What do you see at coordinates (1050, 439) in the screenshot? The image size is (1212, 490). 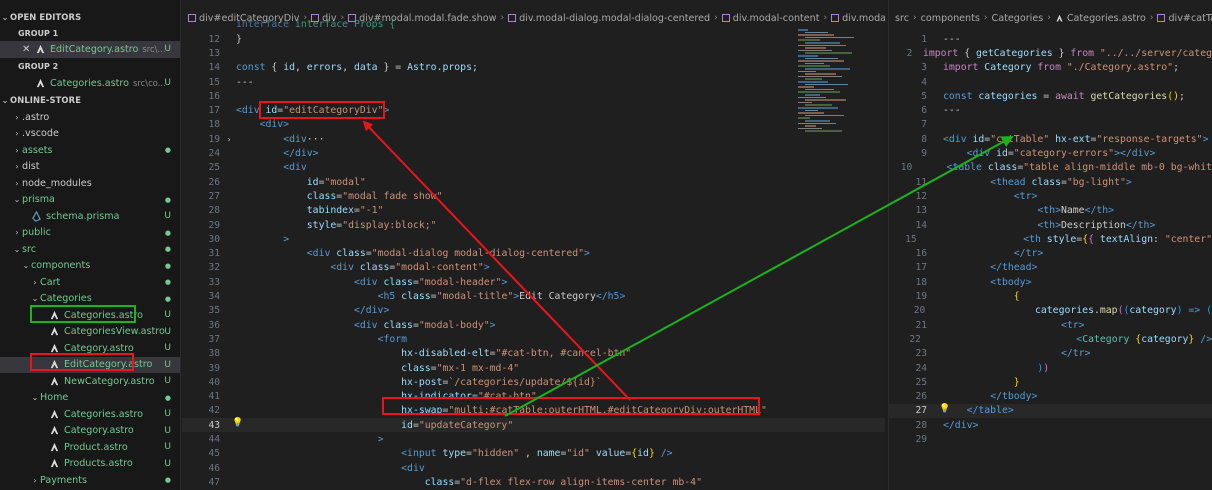 I see `code-line: 29` at bounding box center [1050, 439].